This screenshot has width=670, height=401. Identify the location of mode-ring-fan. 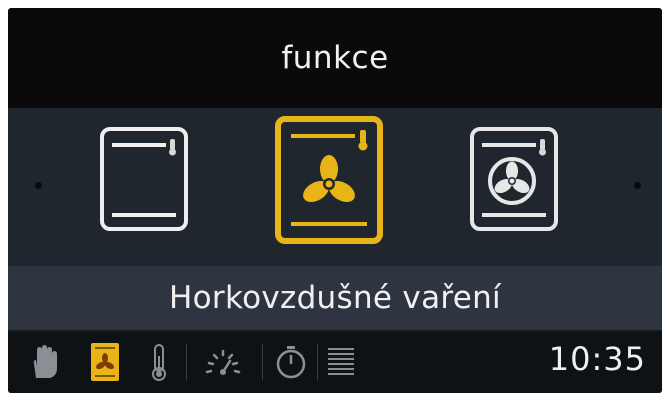
(514, 179).